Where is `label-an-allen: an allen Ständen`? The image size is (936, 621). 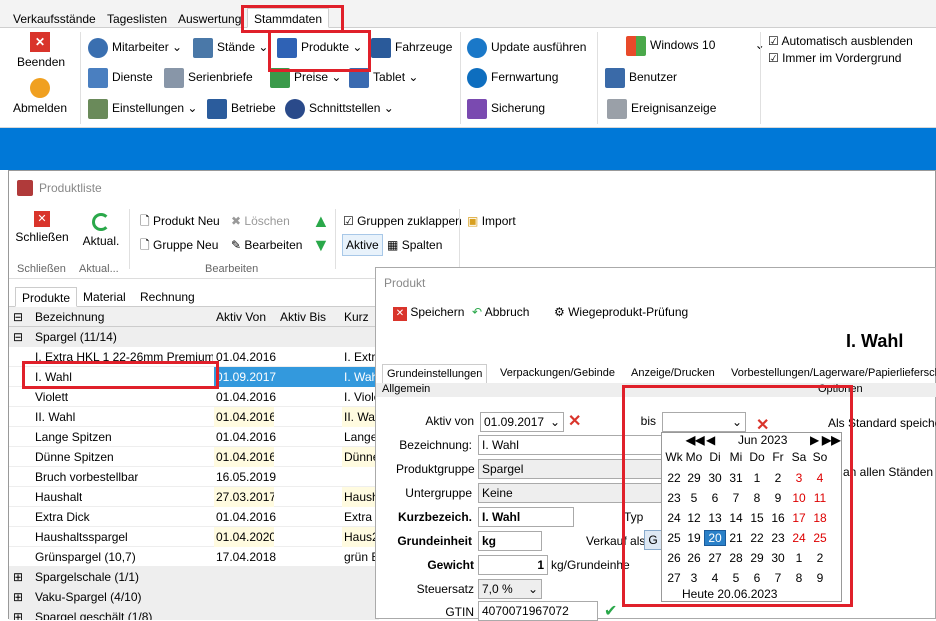 label-an-allen: an allen Ständen is located at coordinates (888, 472).